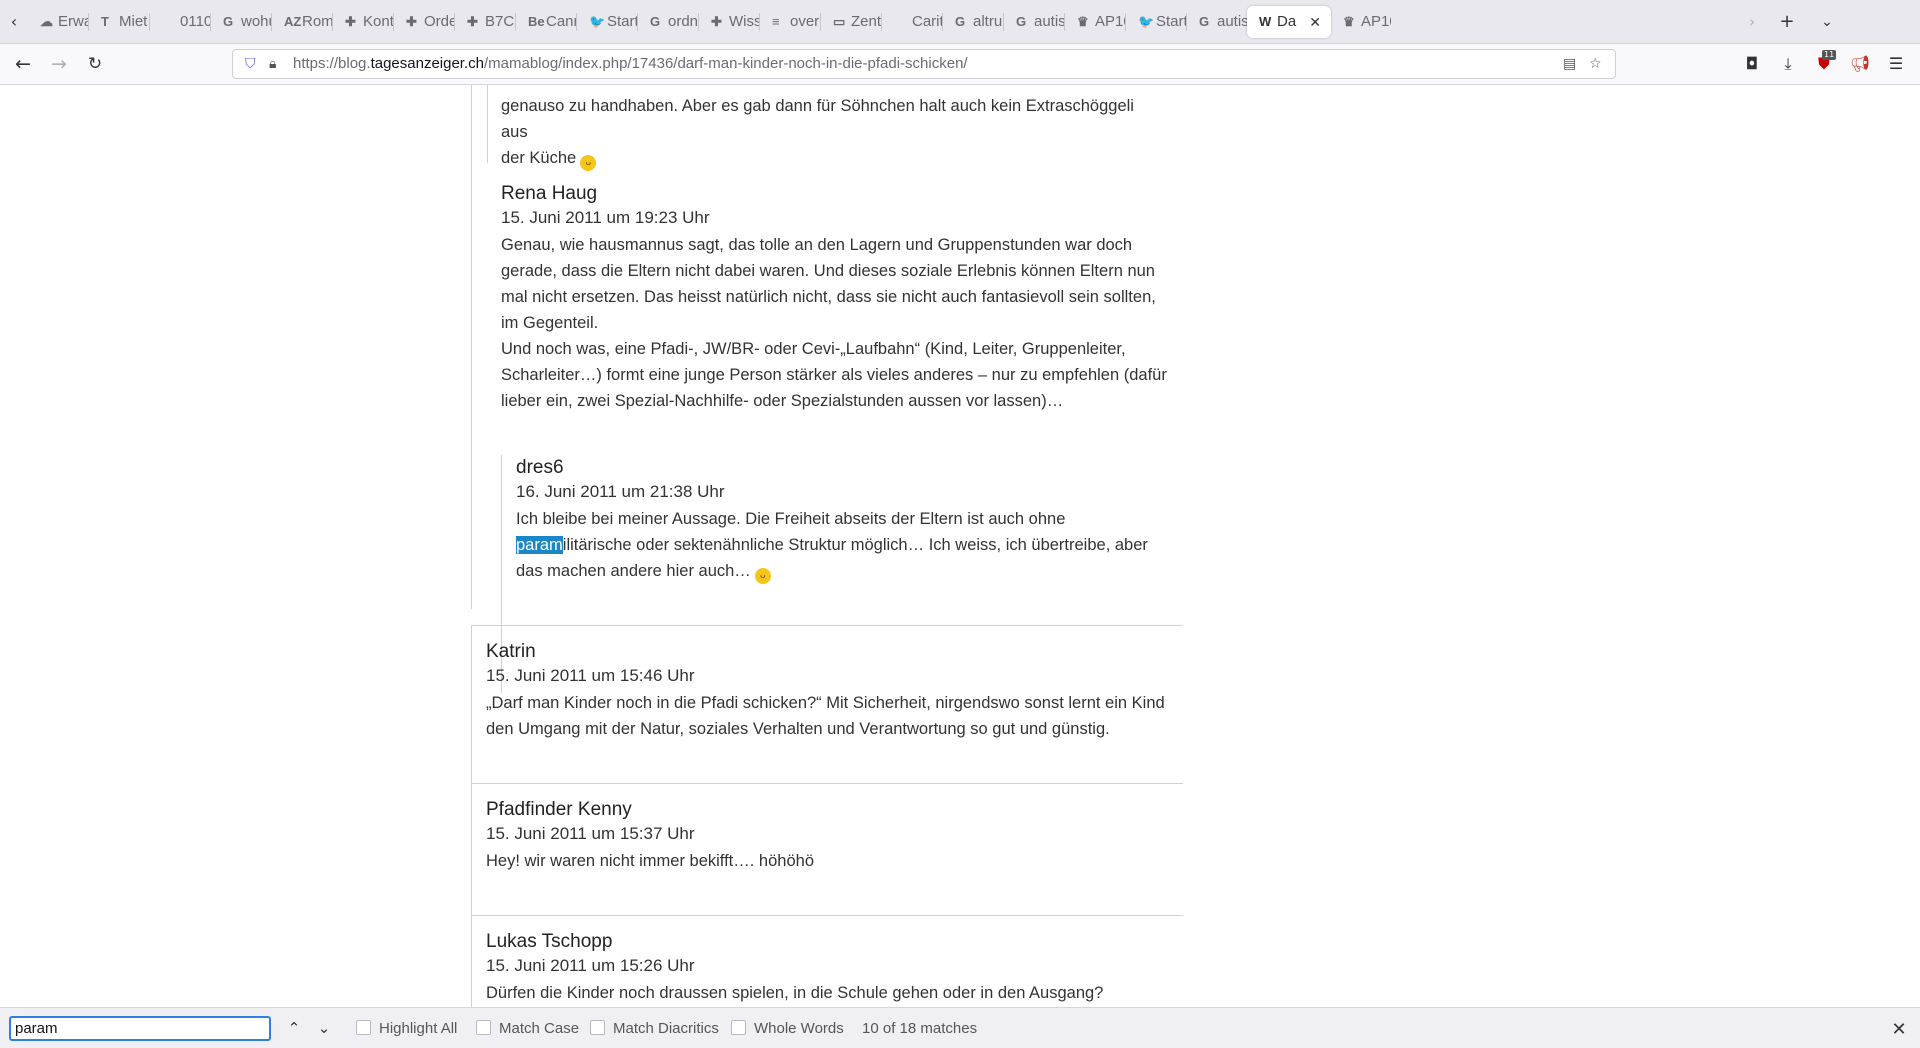  I want to click on browser-tab: BeCann, so click(546, 22).